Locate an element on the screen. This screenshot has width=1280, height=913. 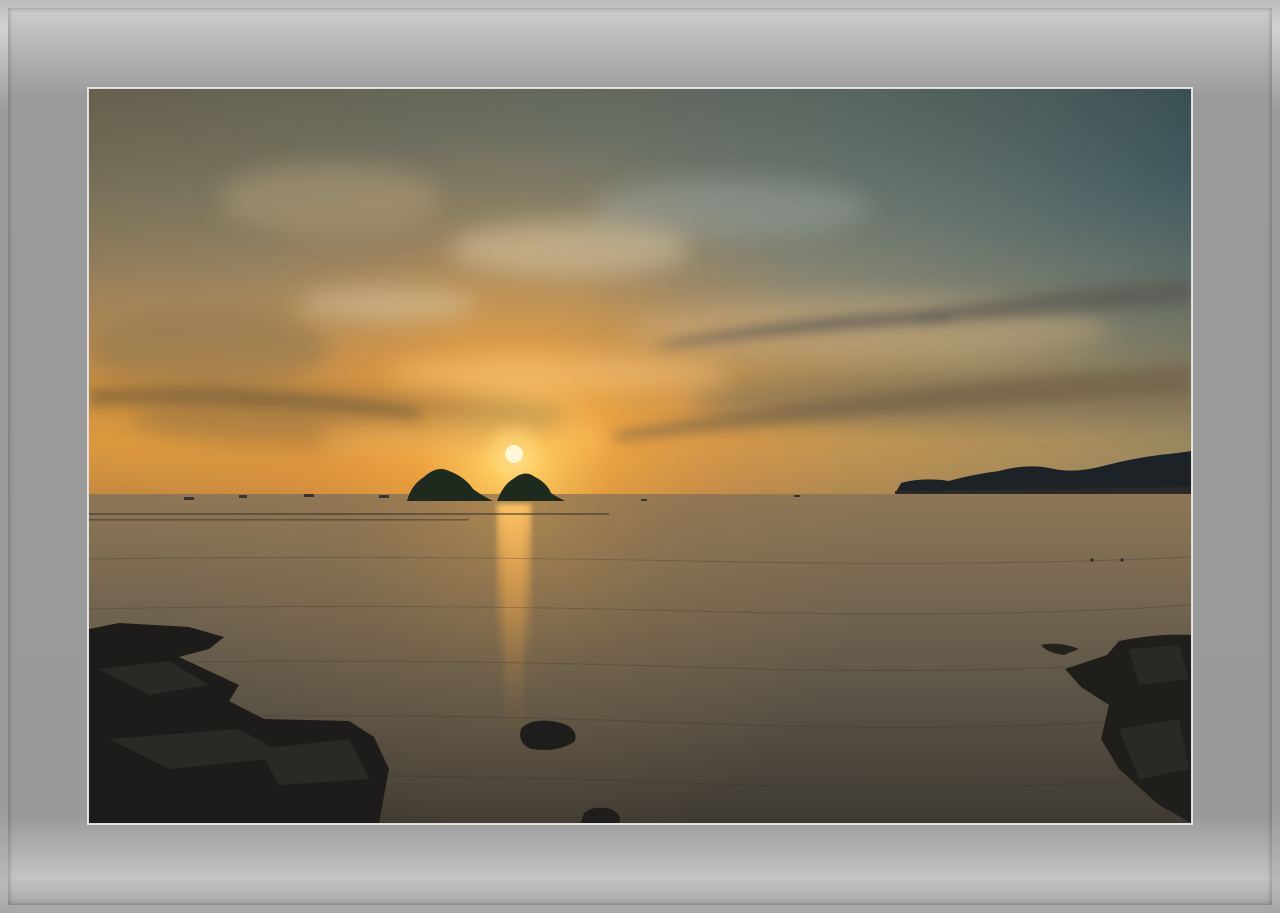
sun is located at coordinates (514, 454).